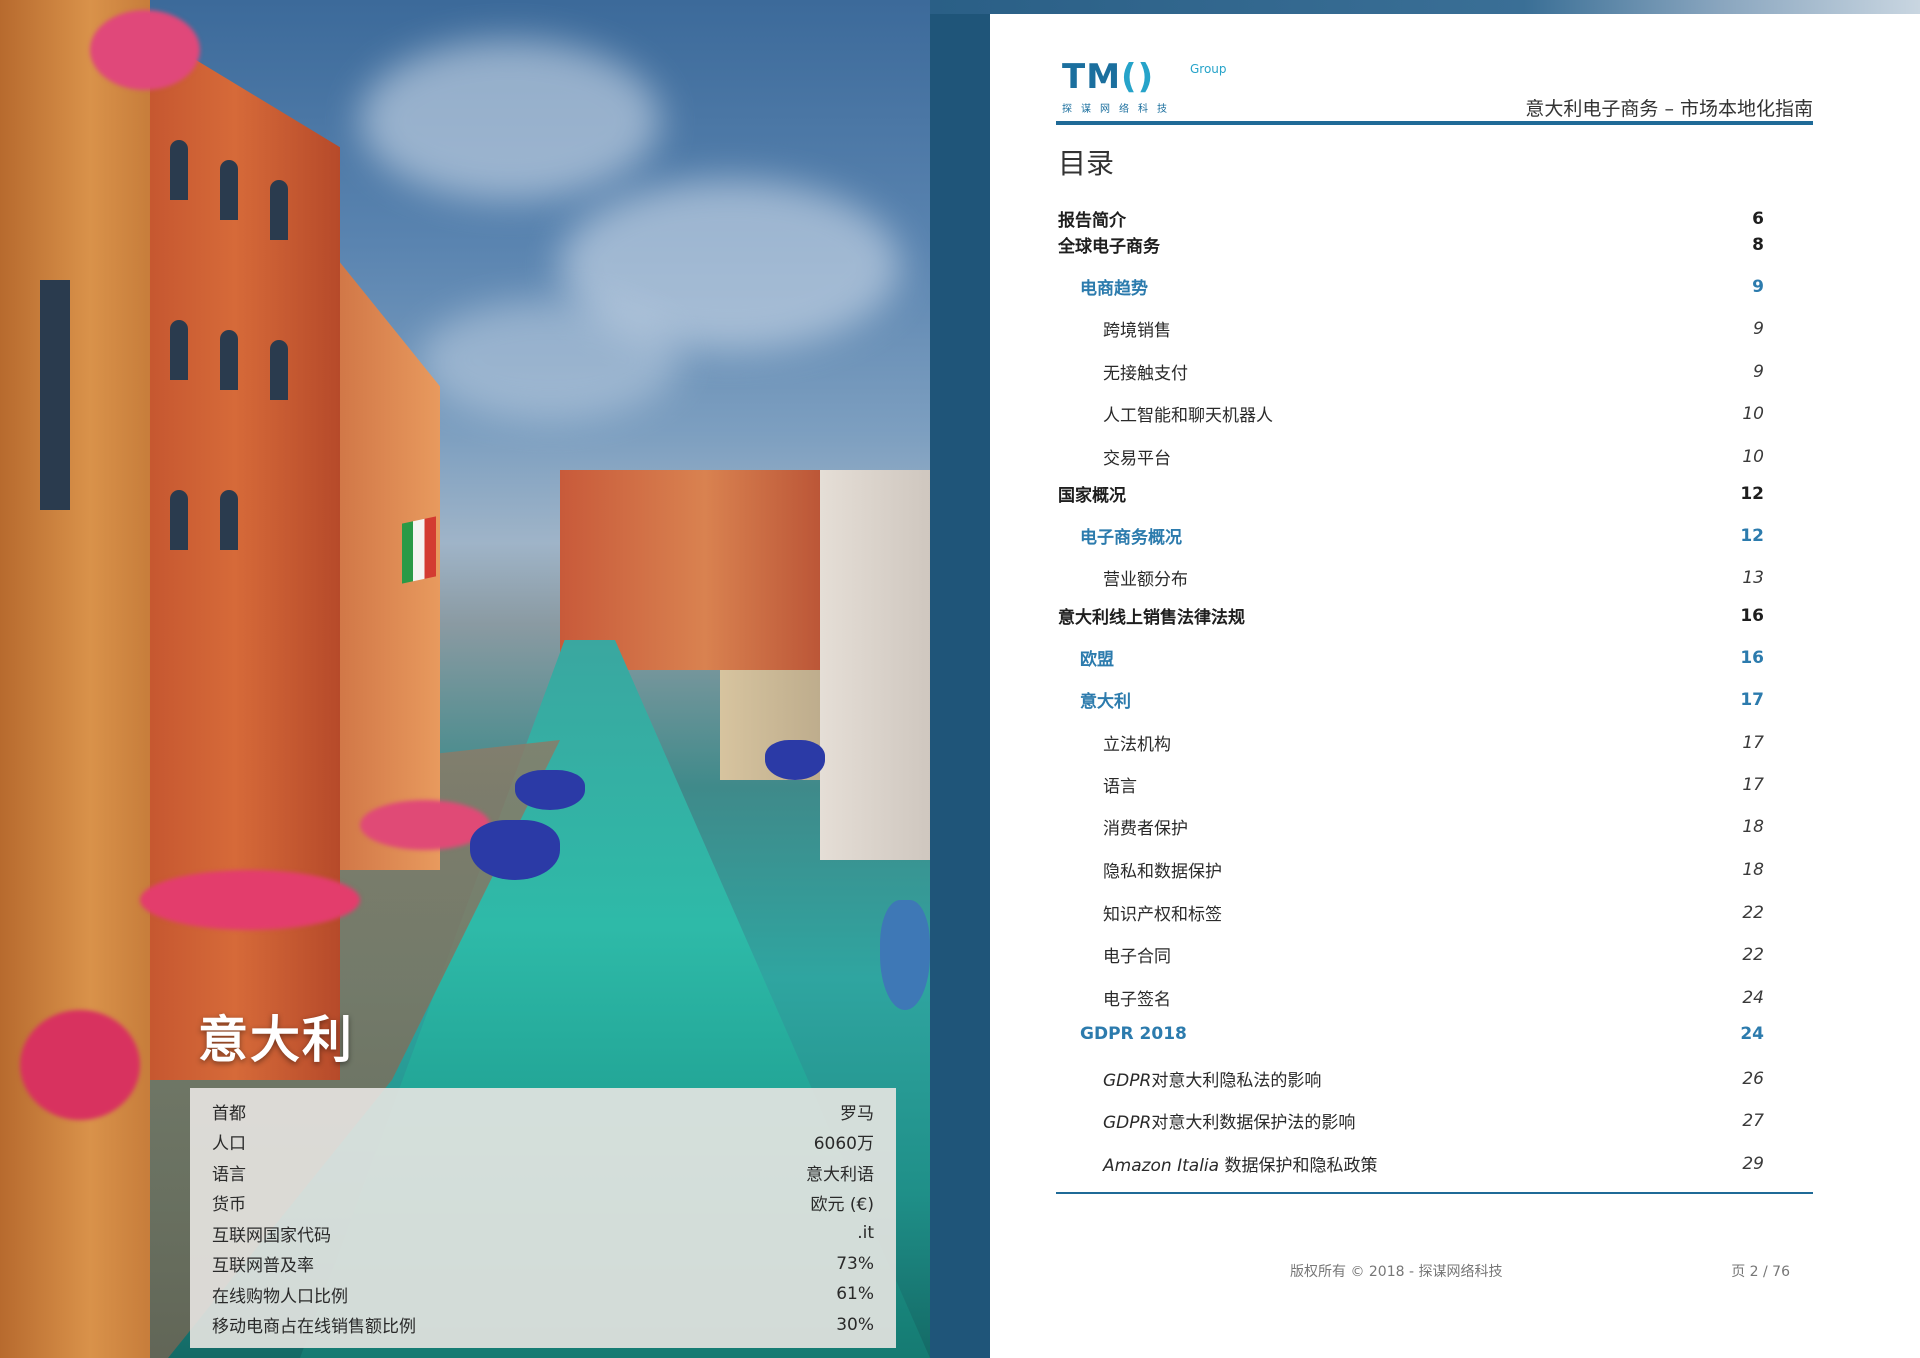 This screenshot has height=1358, width=1920. What do you see at coordinates (1411, 785) in the screenshot?
I see `toc-entry: 语言 17` at bounding box center [1411, 785].